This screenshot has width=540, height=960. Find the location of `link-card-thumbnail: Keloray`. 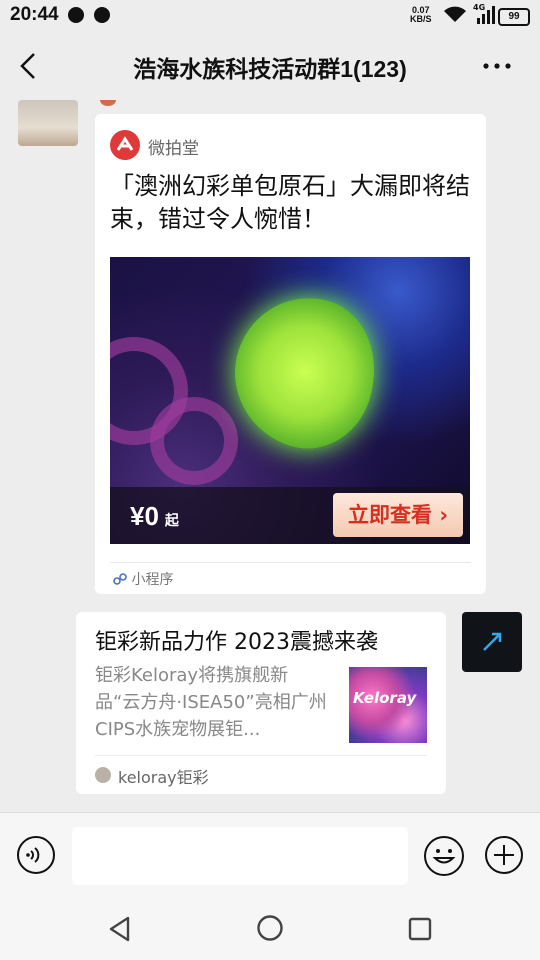

link-card-thumbnail: Keloray is located at coordinates (388, 705).